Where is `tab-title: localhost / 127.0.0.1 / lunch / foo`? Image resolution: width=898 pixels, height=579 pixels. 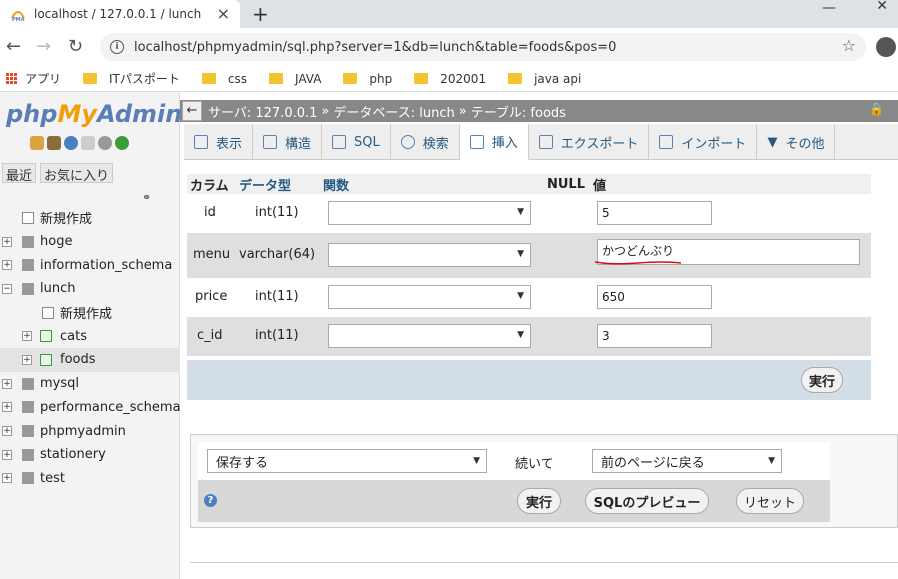 tab-title: localhost / 127.0.0.1 / lunch / foo is located at coordinates (119, 14).